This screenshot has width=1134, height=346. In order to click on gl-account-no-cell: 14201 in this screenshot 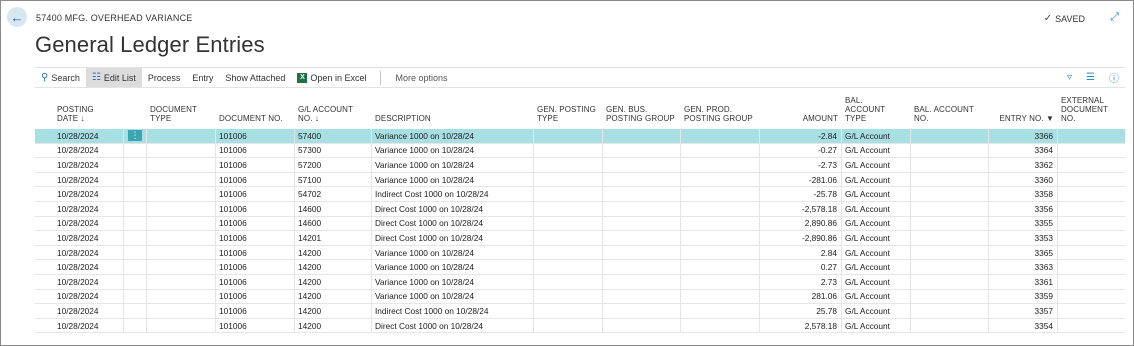, I will do `click(333, 238)`.